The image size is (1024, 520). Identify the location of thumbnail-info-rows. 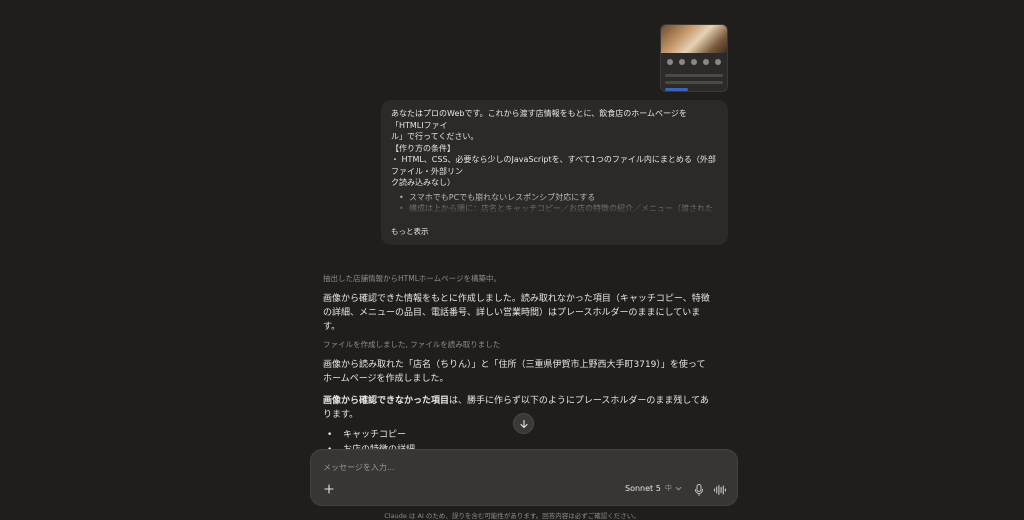
(694, 79).